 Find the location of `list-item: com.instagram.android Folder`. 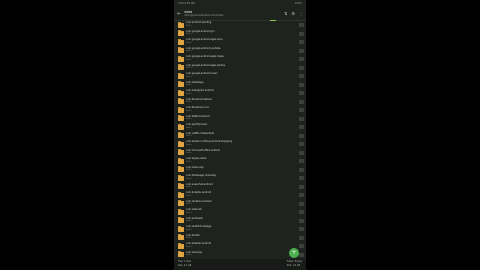

list-item: com.instagram.android Folder is located at coordinates (240, 93).